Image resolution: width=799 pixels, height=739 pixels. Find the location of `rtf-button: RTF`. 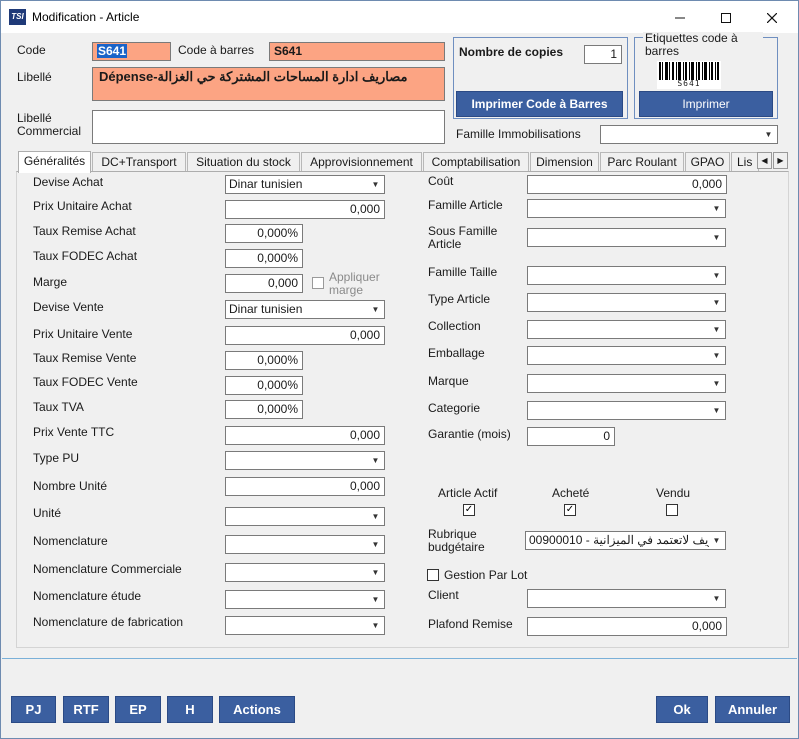

rtf-button: RTF is located at coordinates (86, 709).